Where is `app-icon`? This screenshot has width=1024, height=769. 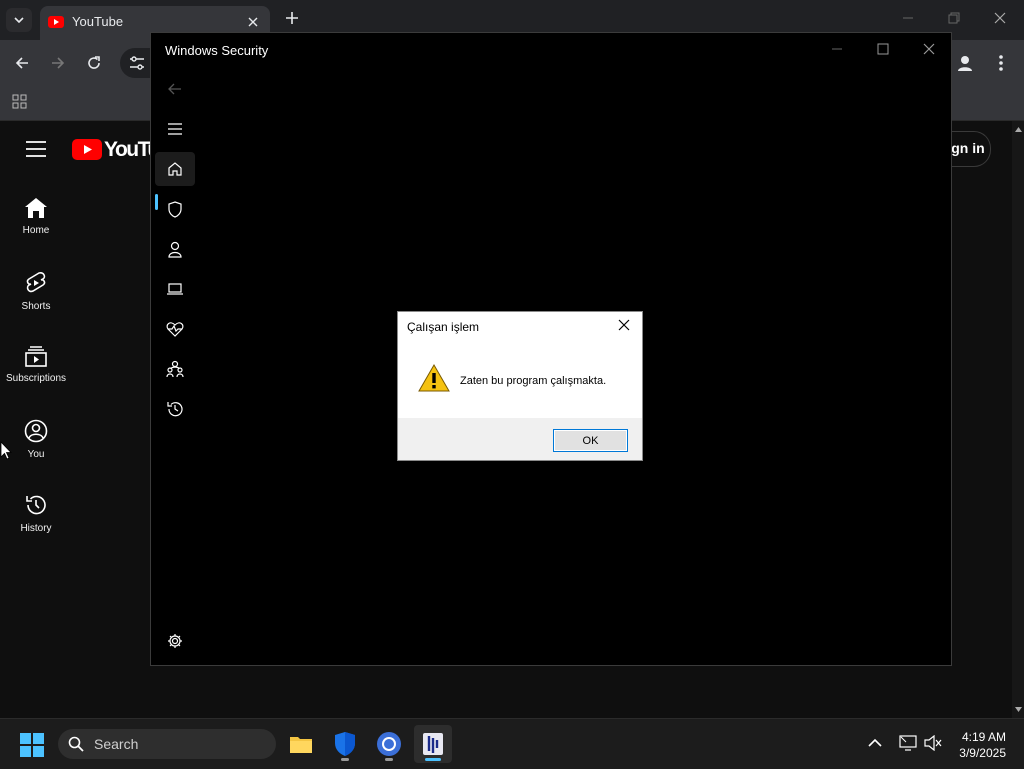 app-icon is located at coordinates (433, 744).